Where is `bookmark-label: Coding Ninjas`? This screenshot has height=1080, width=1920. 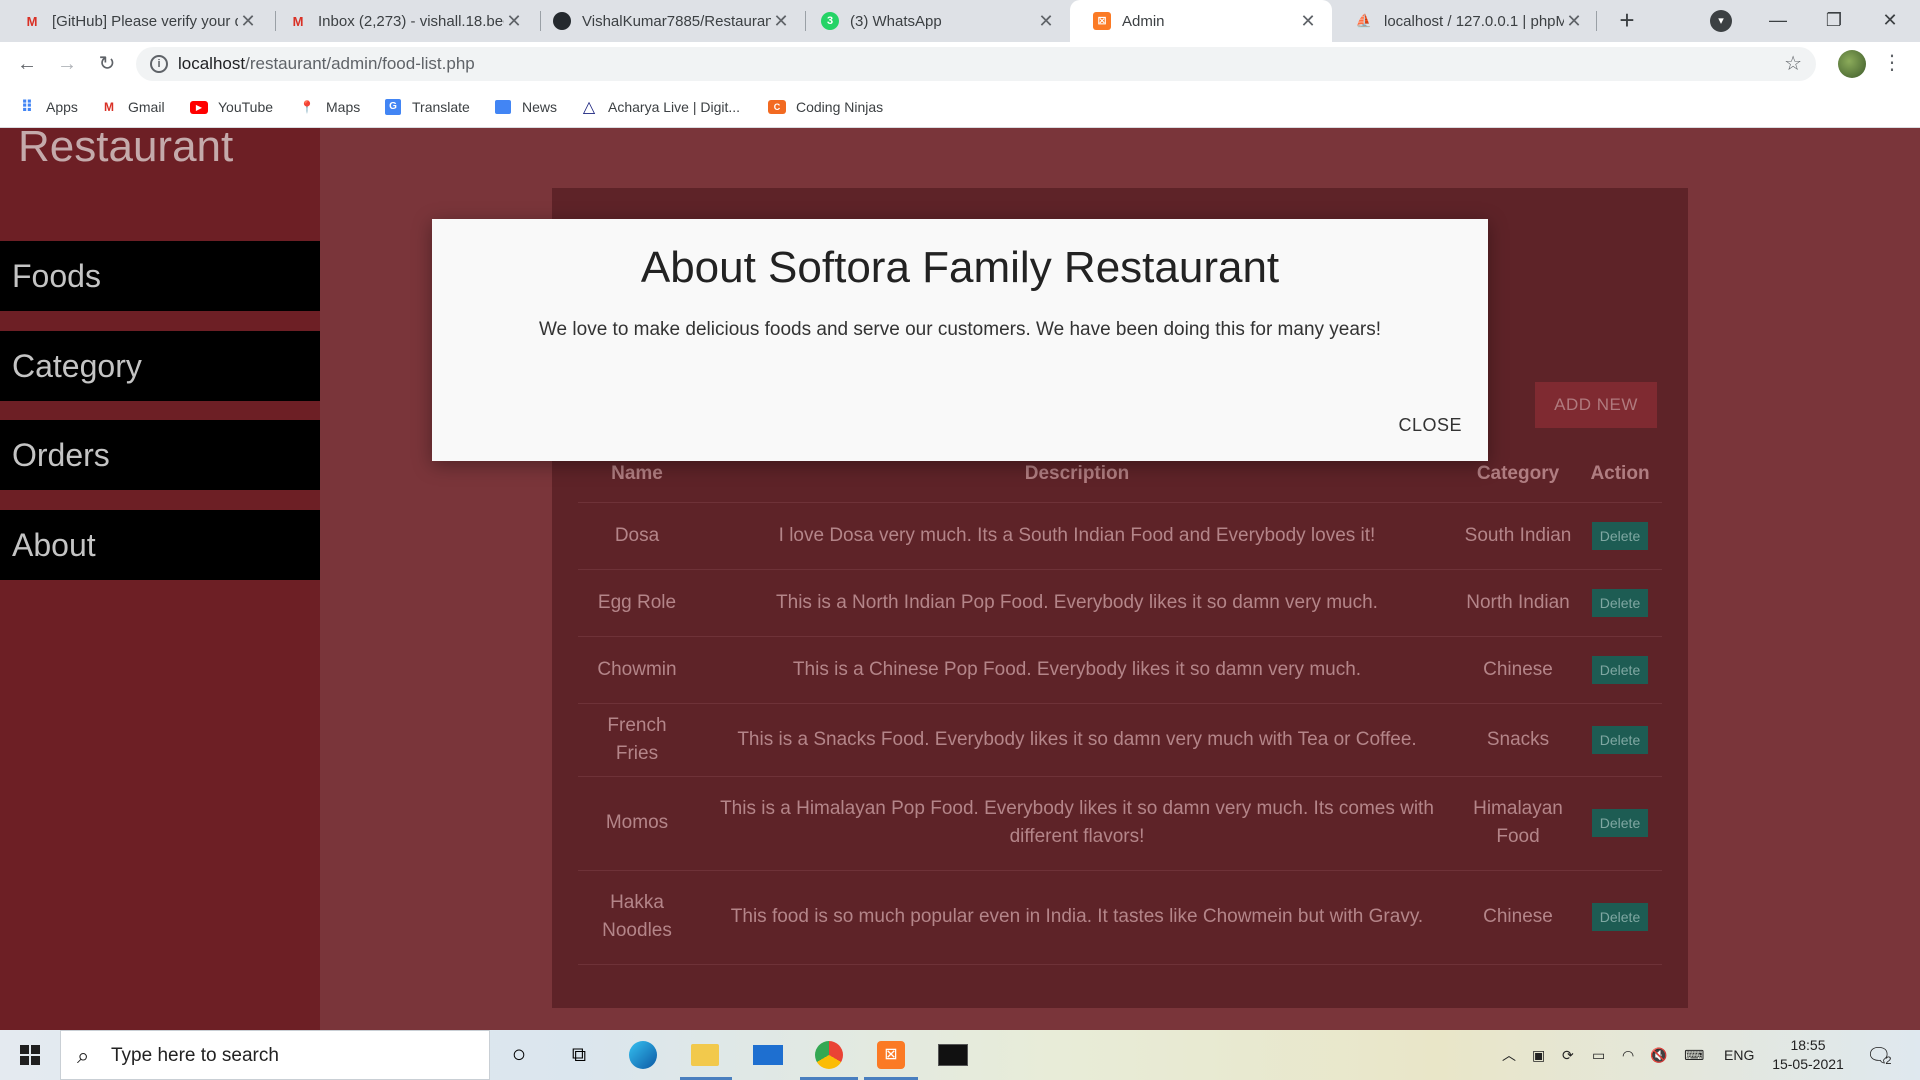
bookmark-label: Coding Ninjas is located at coordinates (840, 107).